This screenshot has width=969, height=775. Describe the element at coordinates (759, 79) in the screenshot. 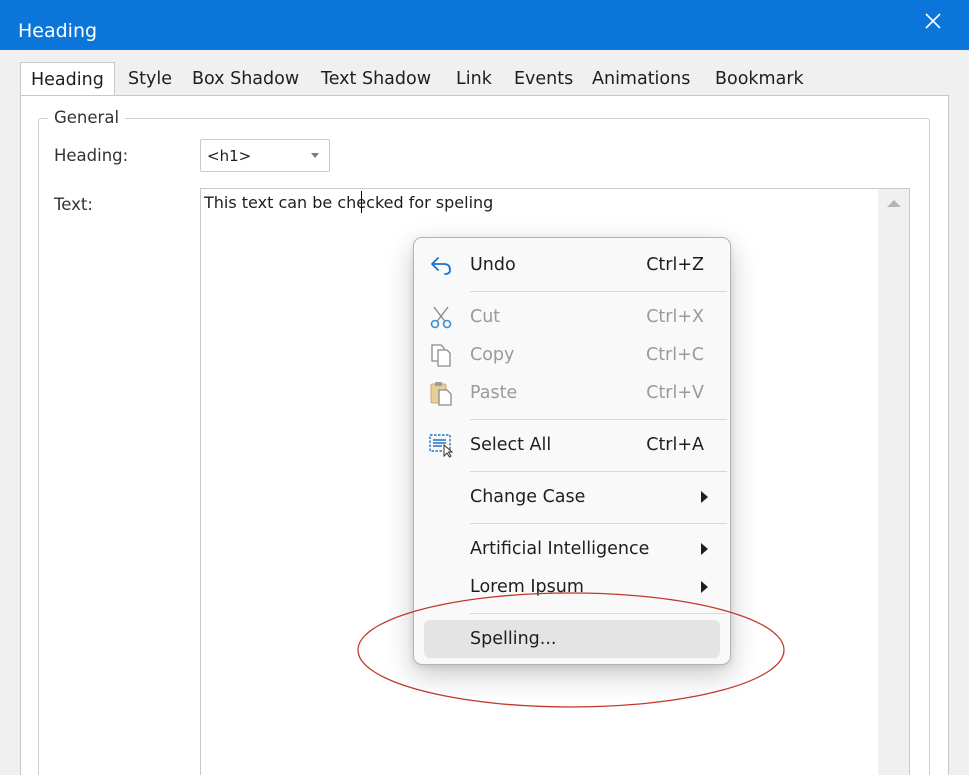

I see `tab-bookmark: Bookmark` at that location.